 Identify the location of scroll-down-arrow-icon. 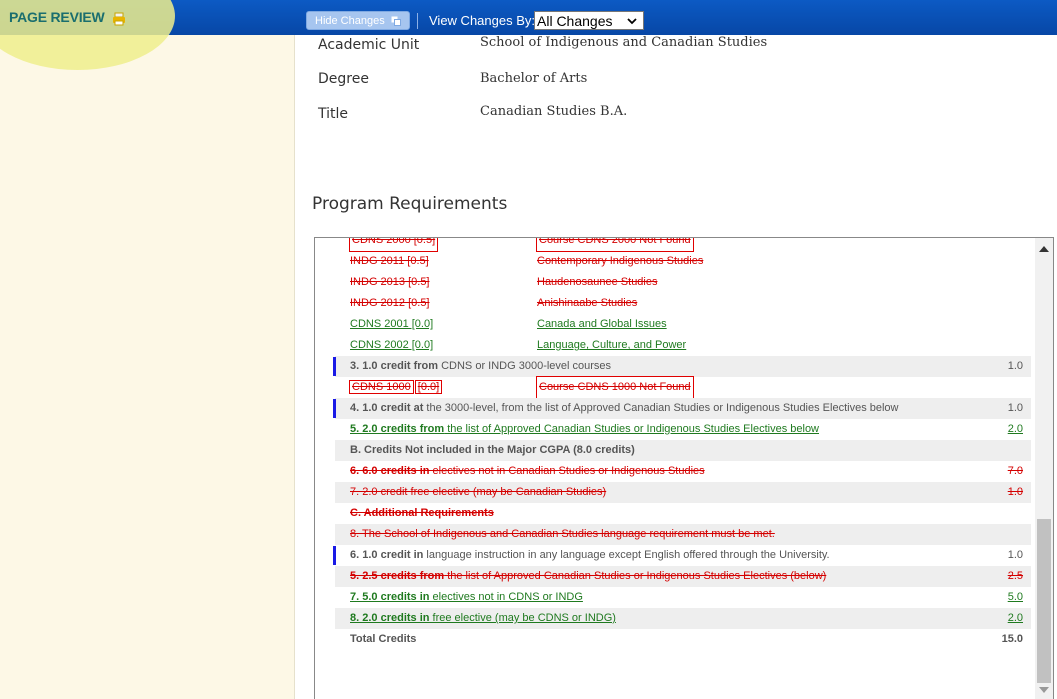
(1044, 690).